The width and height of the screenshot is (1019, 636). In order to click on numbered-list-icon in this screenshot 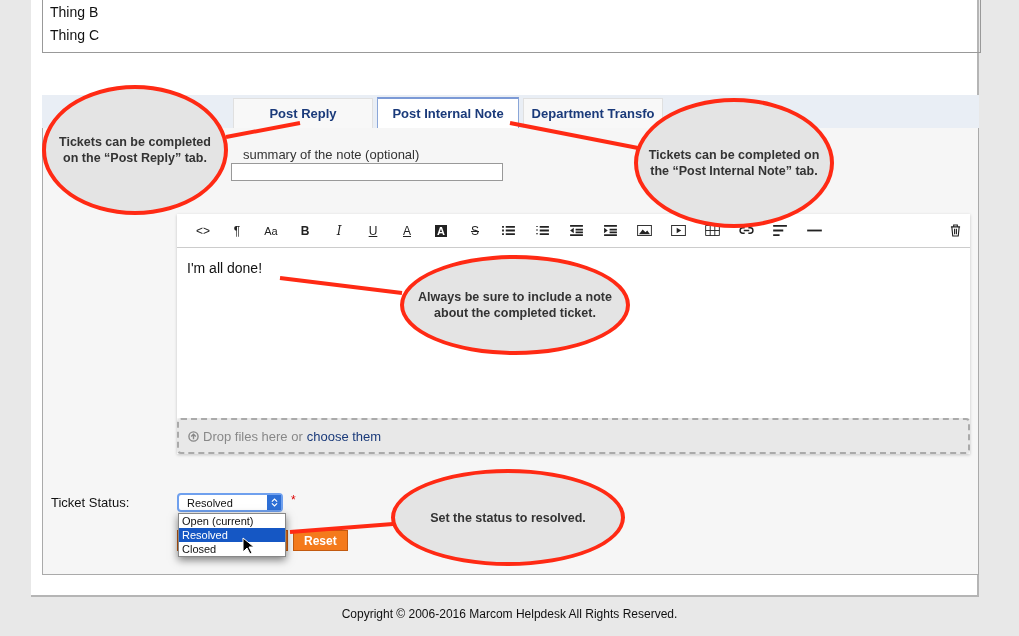, I will do `click(542, 230)`.